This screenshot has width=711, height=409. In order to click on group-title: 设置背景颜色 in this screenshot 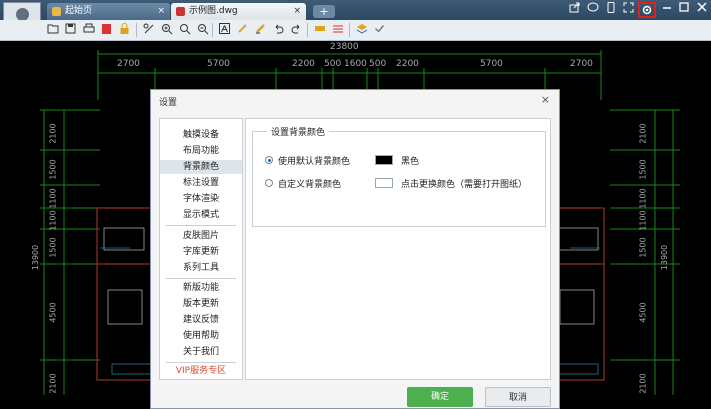, I will do `click(298, 131)`.